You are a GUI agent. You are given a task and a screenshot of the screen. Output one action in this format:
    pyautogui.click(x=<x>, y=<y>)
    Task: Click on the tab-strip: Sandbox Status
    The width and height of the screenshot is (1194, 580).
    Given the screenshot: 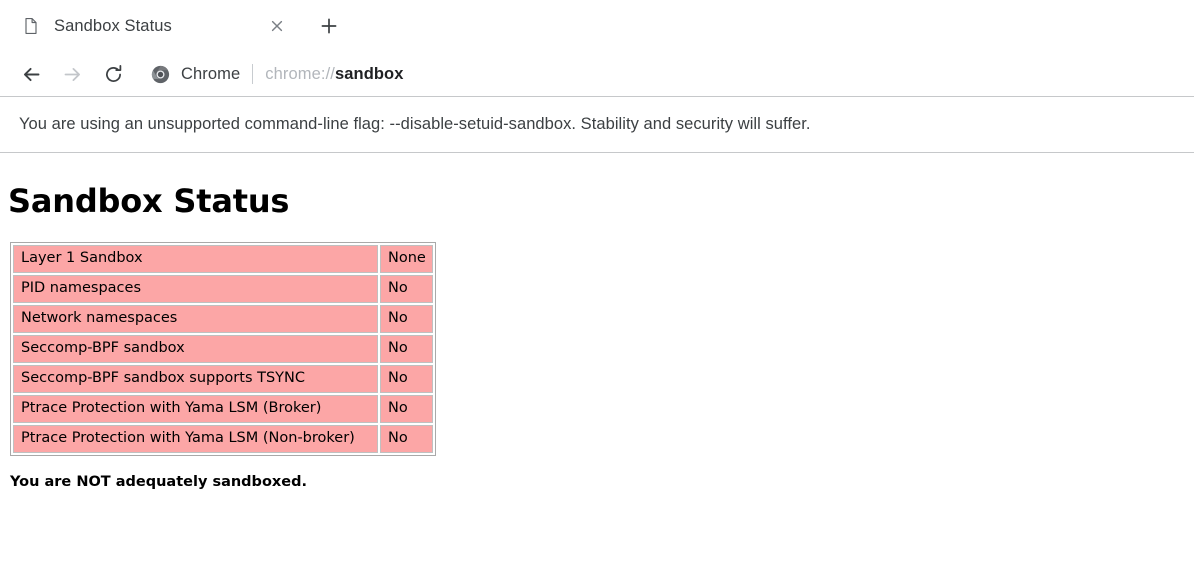 What is the action you would take?
    pyautogui.click(x=597, y=26)
    